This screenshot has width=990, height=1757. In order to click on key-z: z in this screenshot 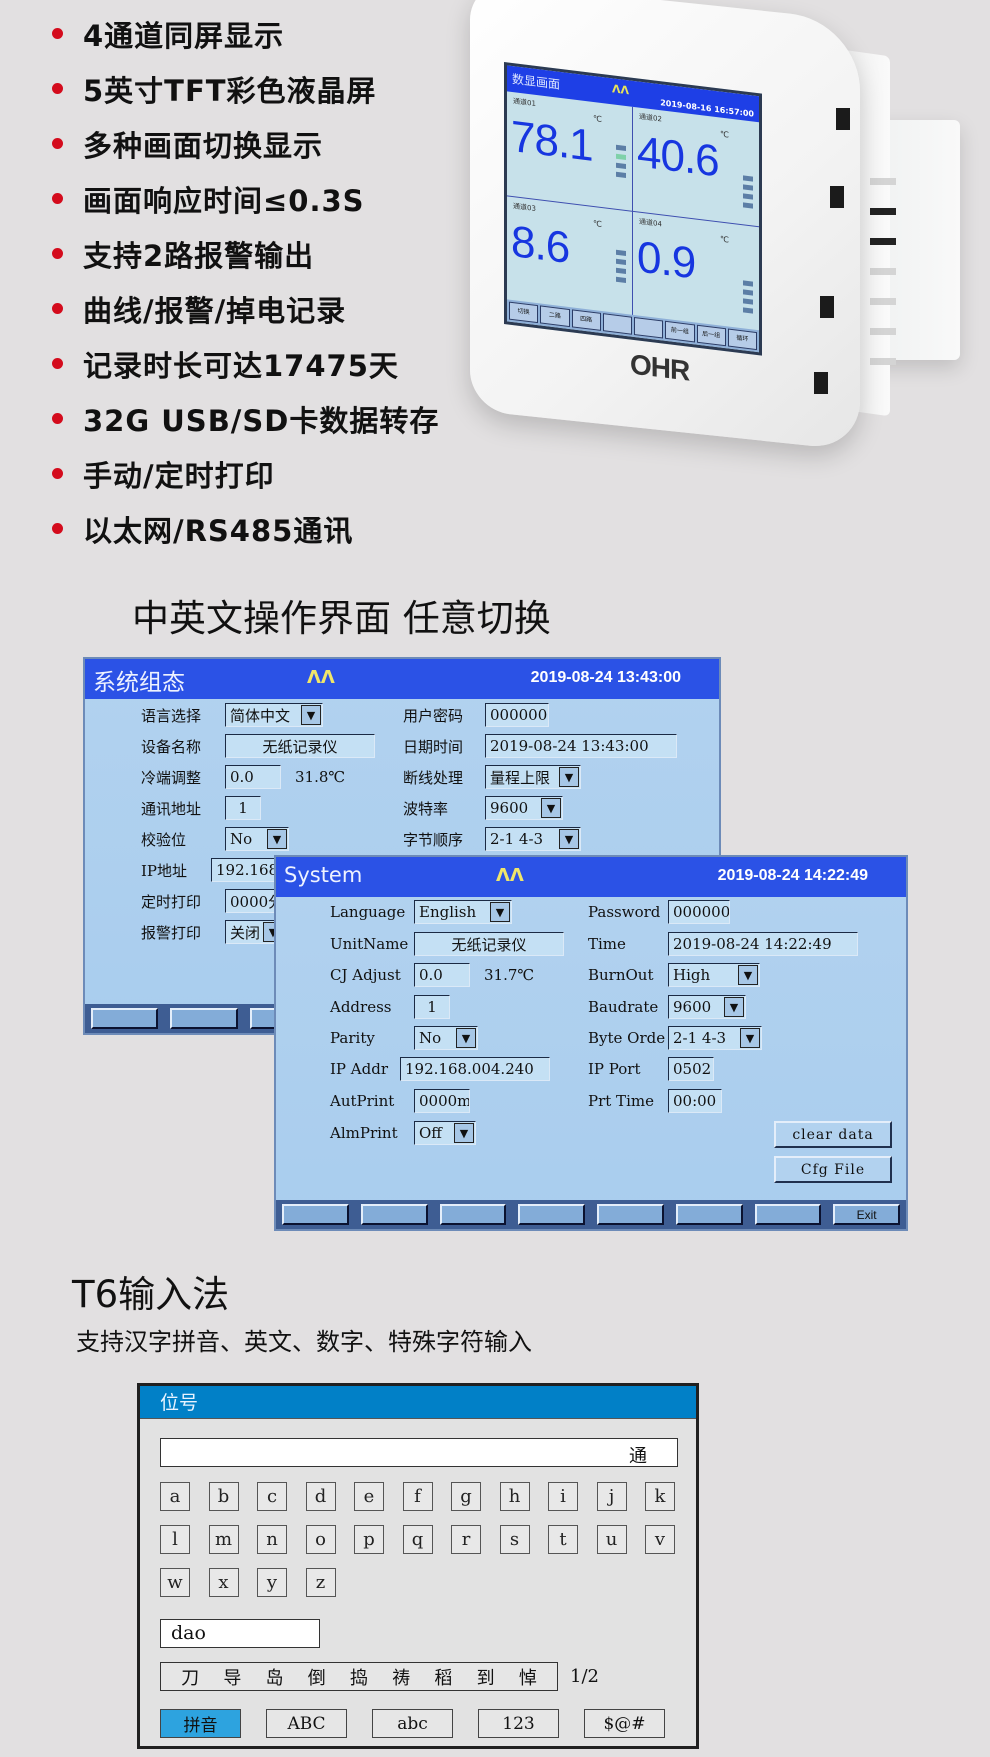, I will do `click(320, 1582)`.